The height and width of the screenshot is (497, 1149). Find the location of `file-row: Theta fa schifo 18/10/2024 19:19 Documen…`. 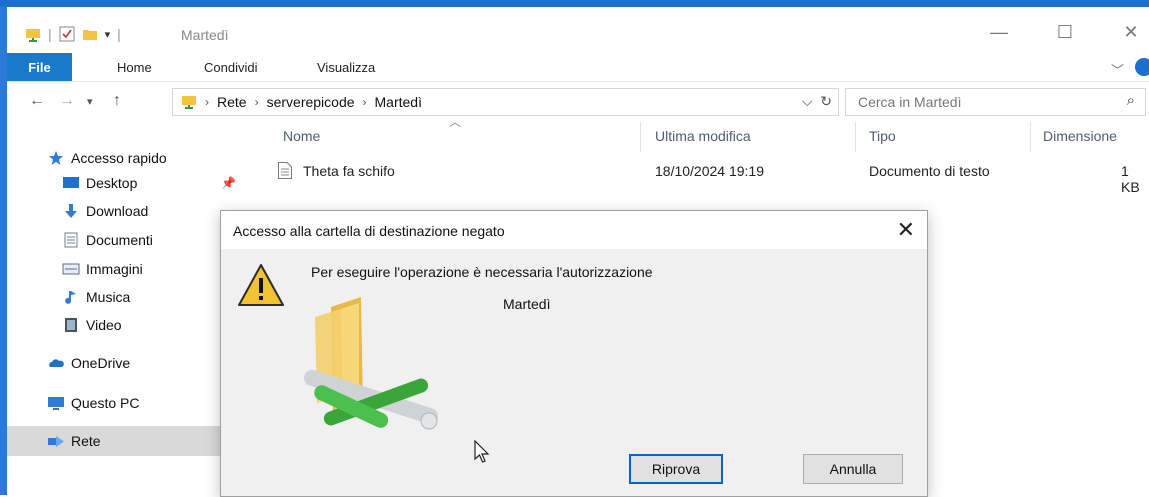

file-row: Theta fa schifo 18/10/2024 19:19 Documen… is located at coordinates (712, 175).